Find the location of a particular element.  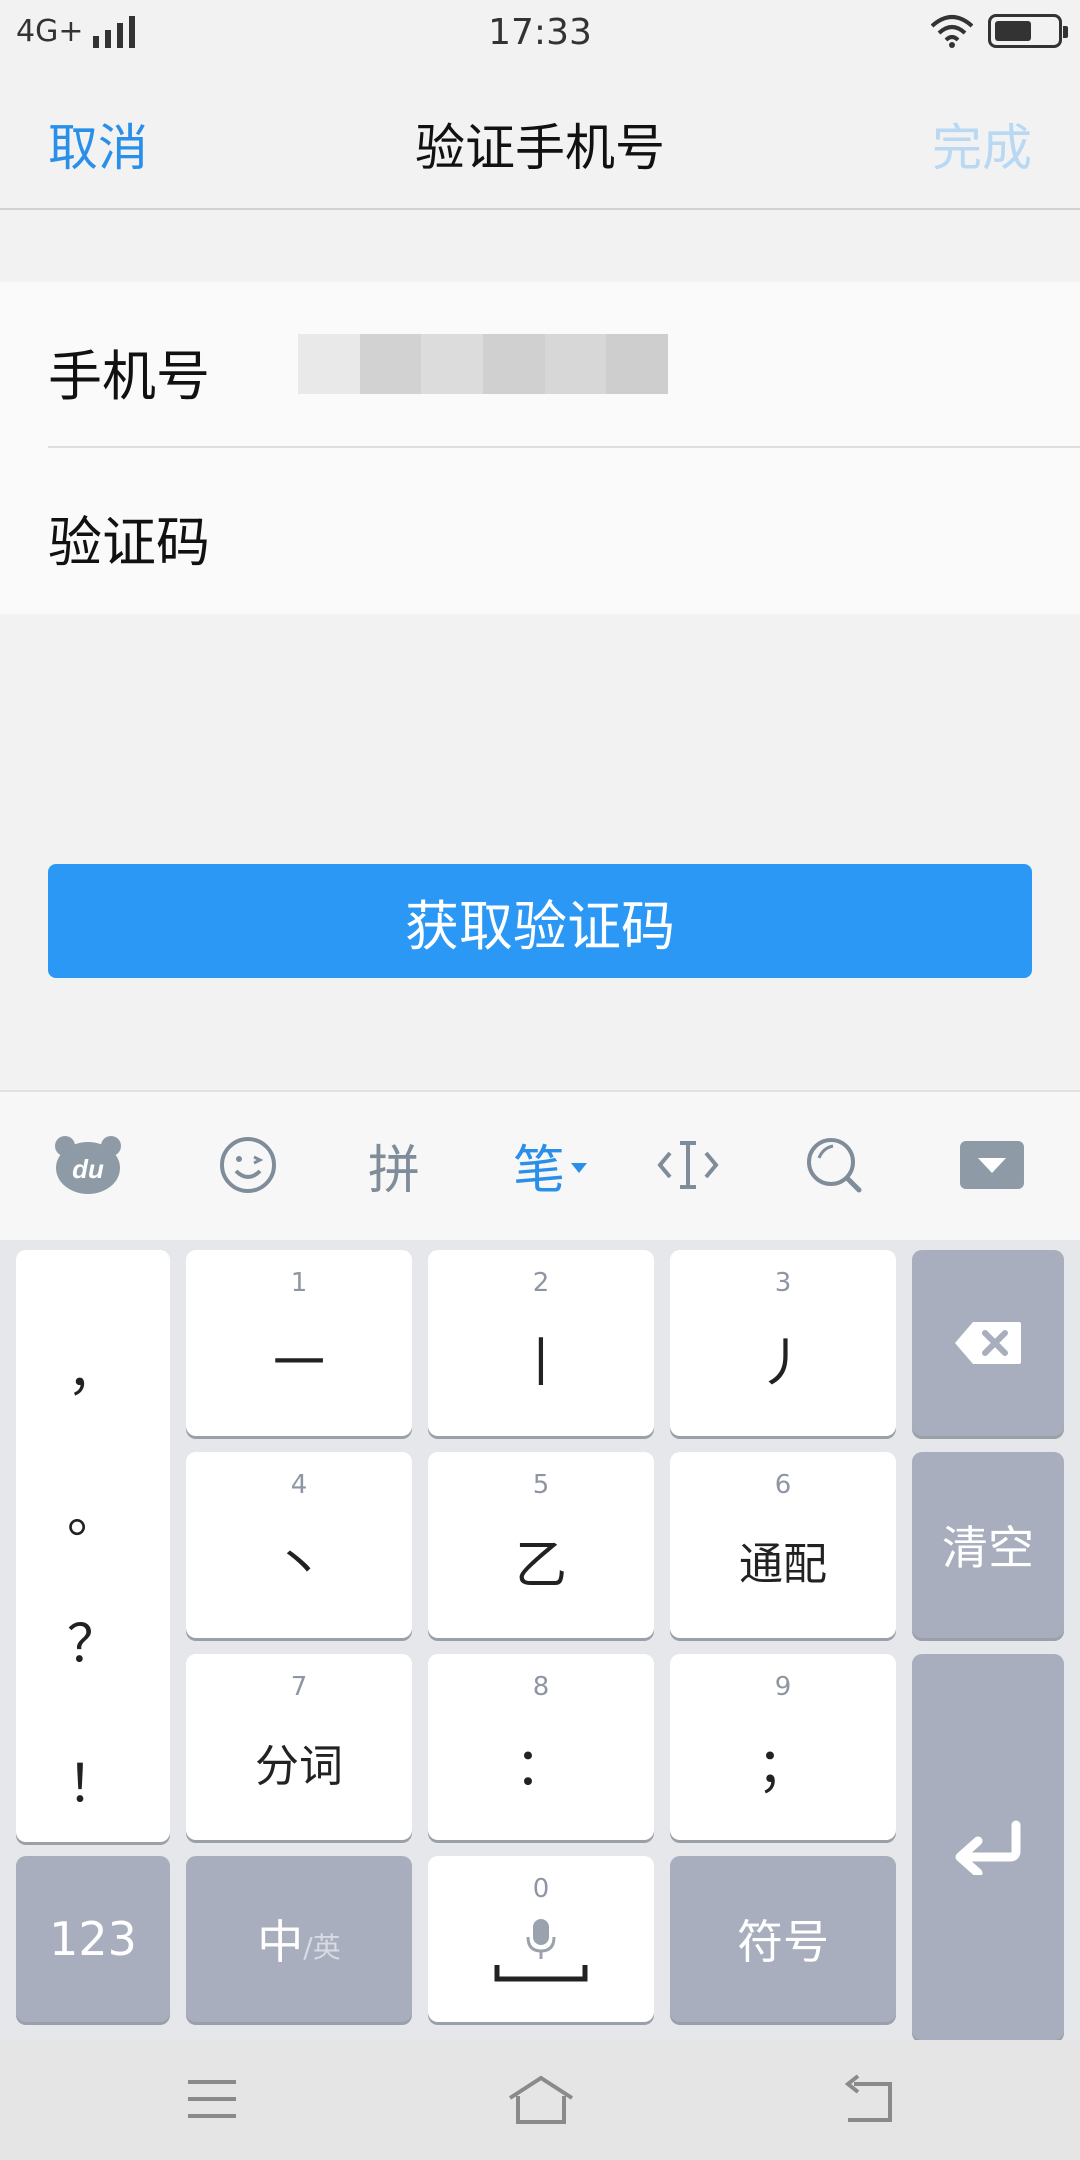

enter-button is located at coordinates (988, 1847).